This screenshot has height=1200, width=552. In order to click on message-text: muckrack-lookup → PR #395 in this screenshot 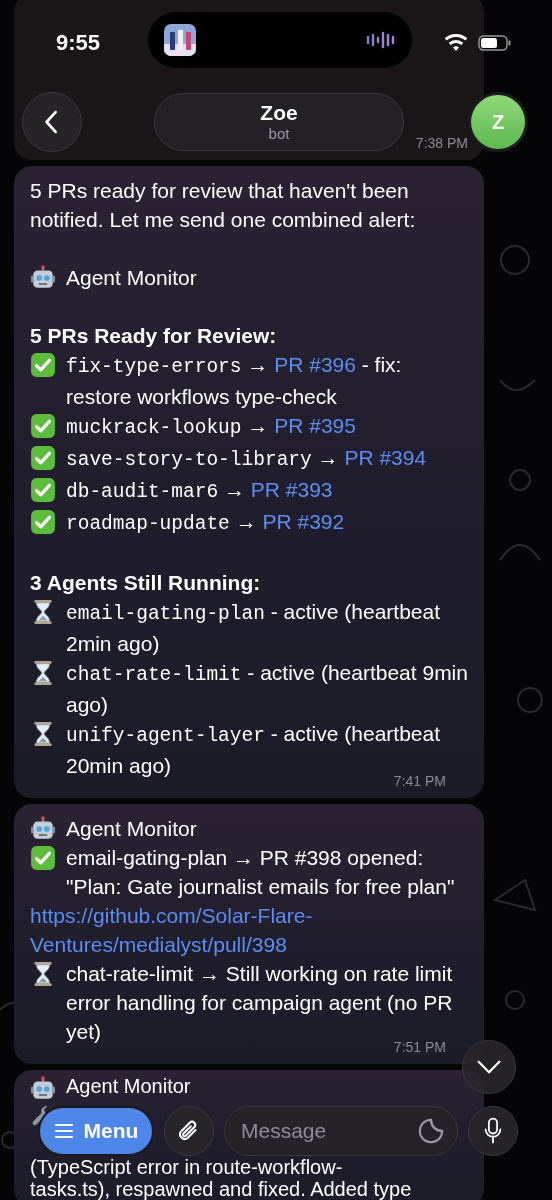, I will do `click(211, 427)`.